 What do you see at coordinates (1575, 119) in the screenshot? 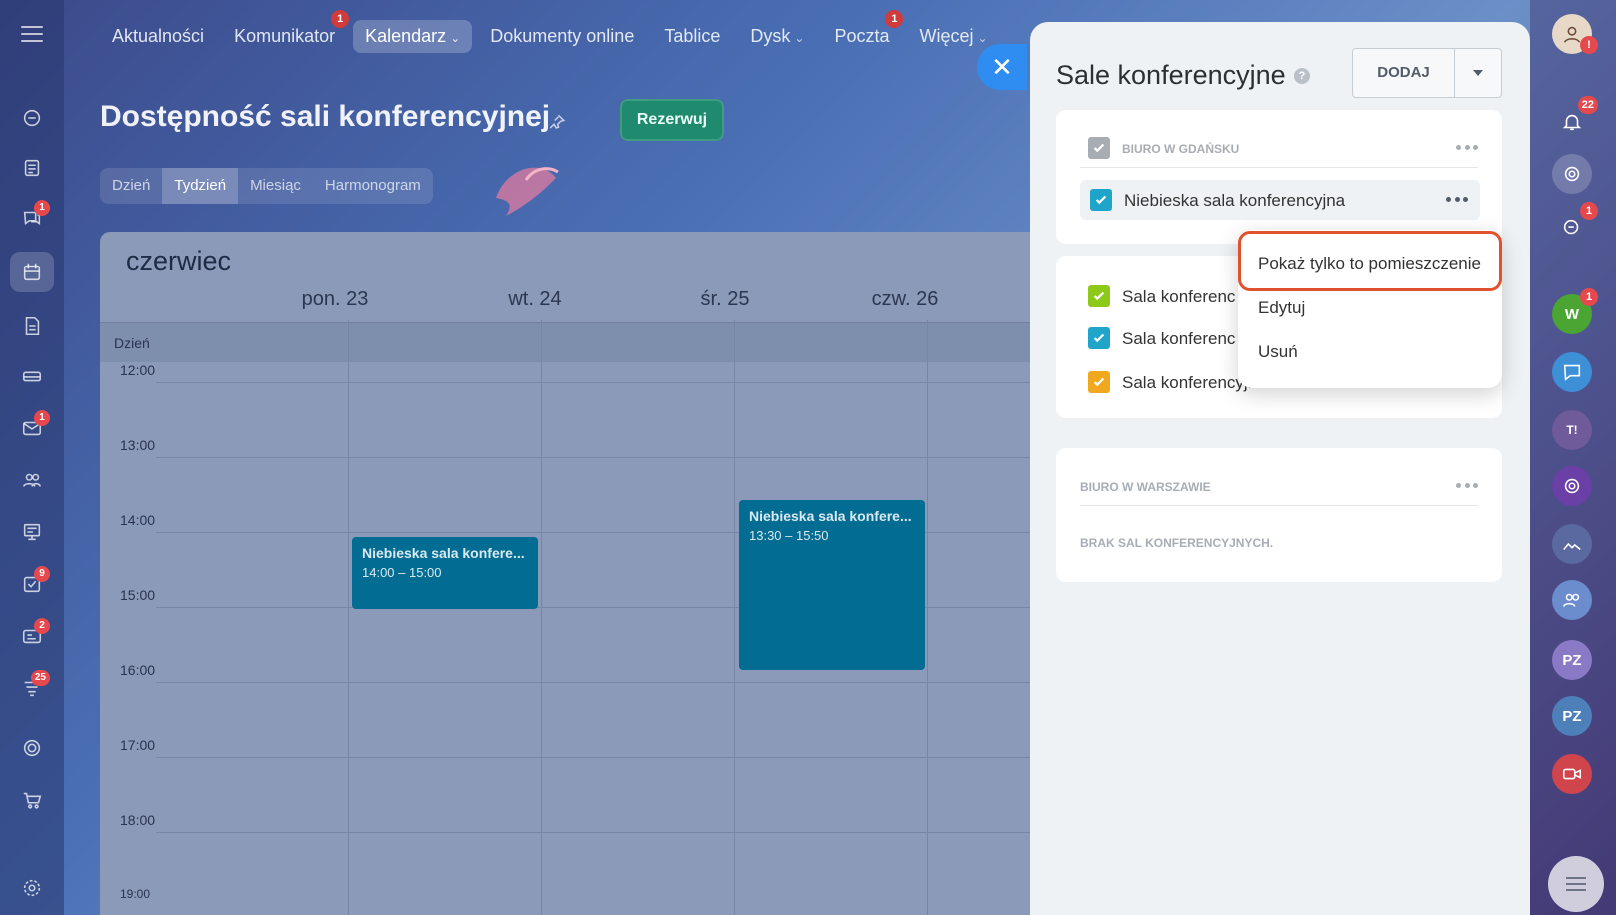
I see `notifications-bell-icon: 22` at bounding box center [1575, 119].